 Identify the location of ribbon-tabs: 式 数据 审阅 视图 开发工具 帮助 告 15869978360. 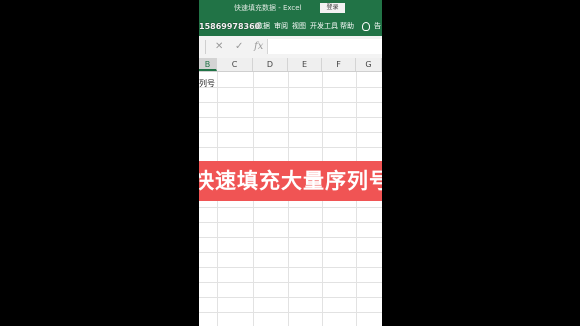
(290, 26).